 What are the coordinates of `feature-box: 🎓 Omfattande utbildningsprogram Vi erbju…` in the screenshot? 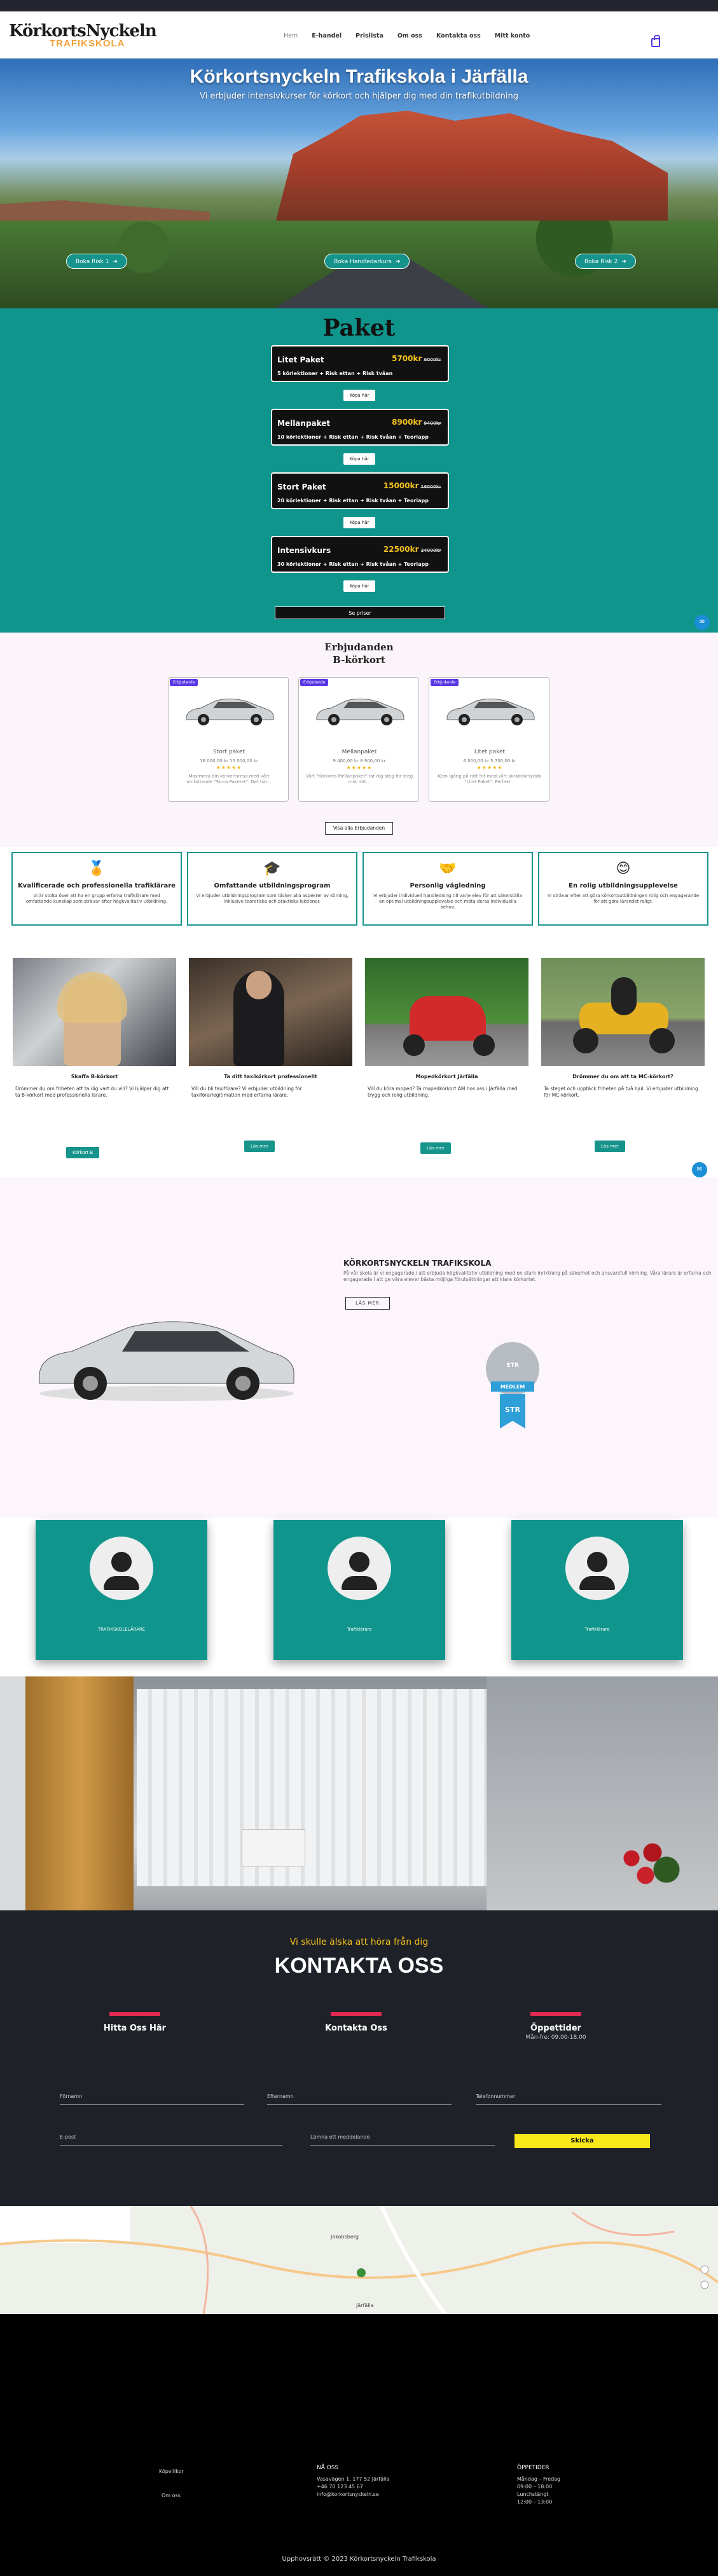 It's located at (272, 889).